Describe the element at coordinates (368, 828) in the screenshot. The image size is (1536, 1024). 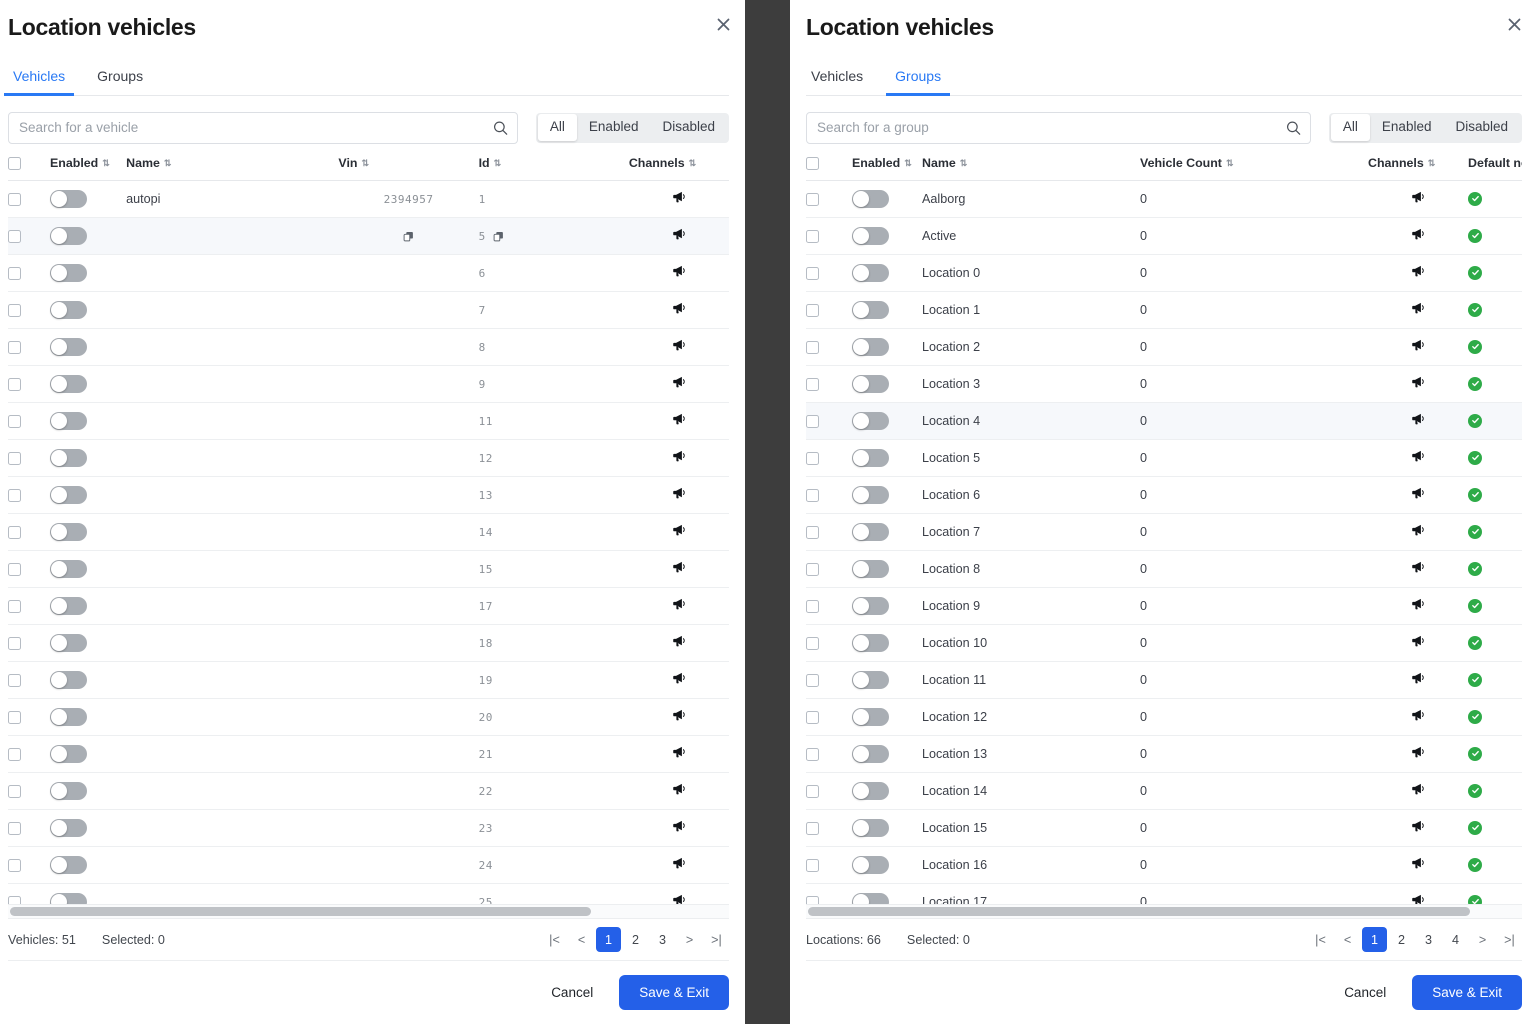
I see `table-row: 23` at that location.